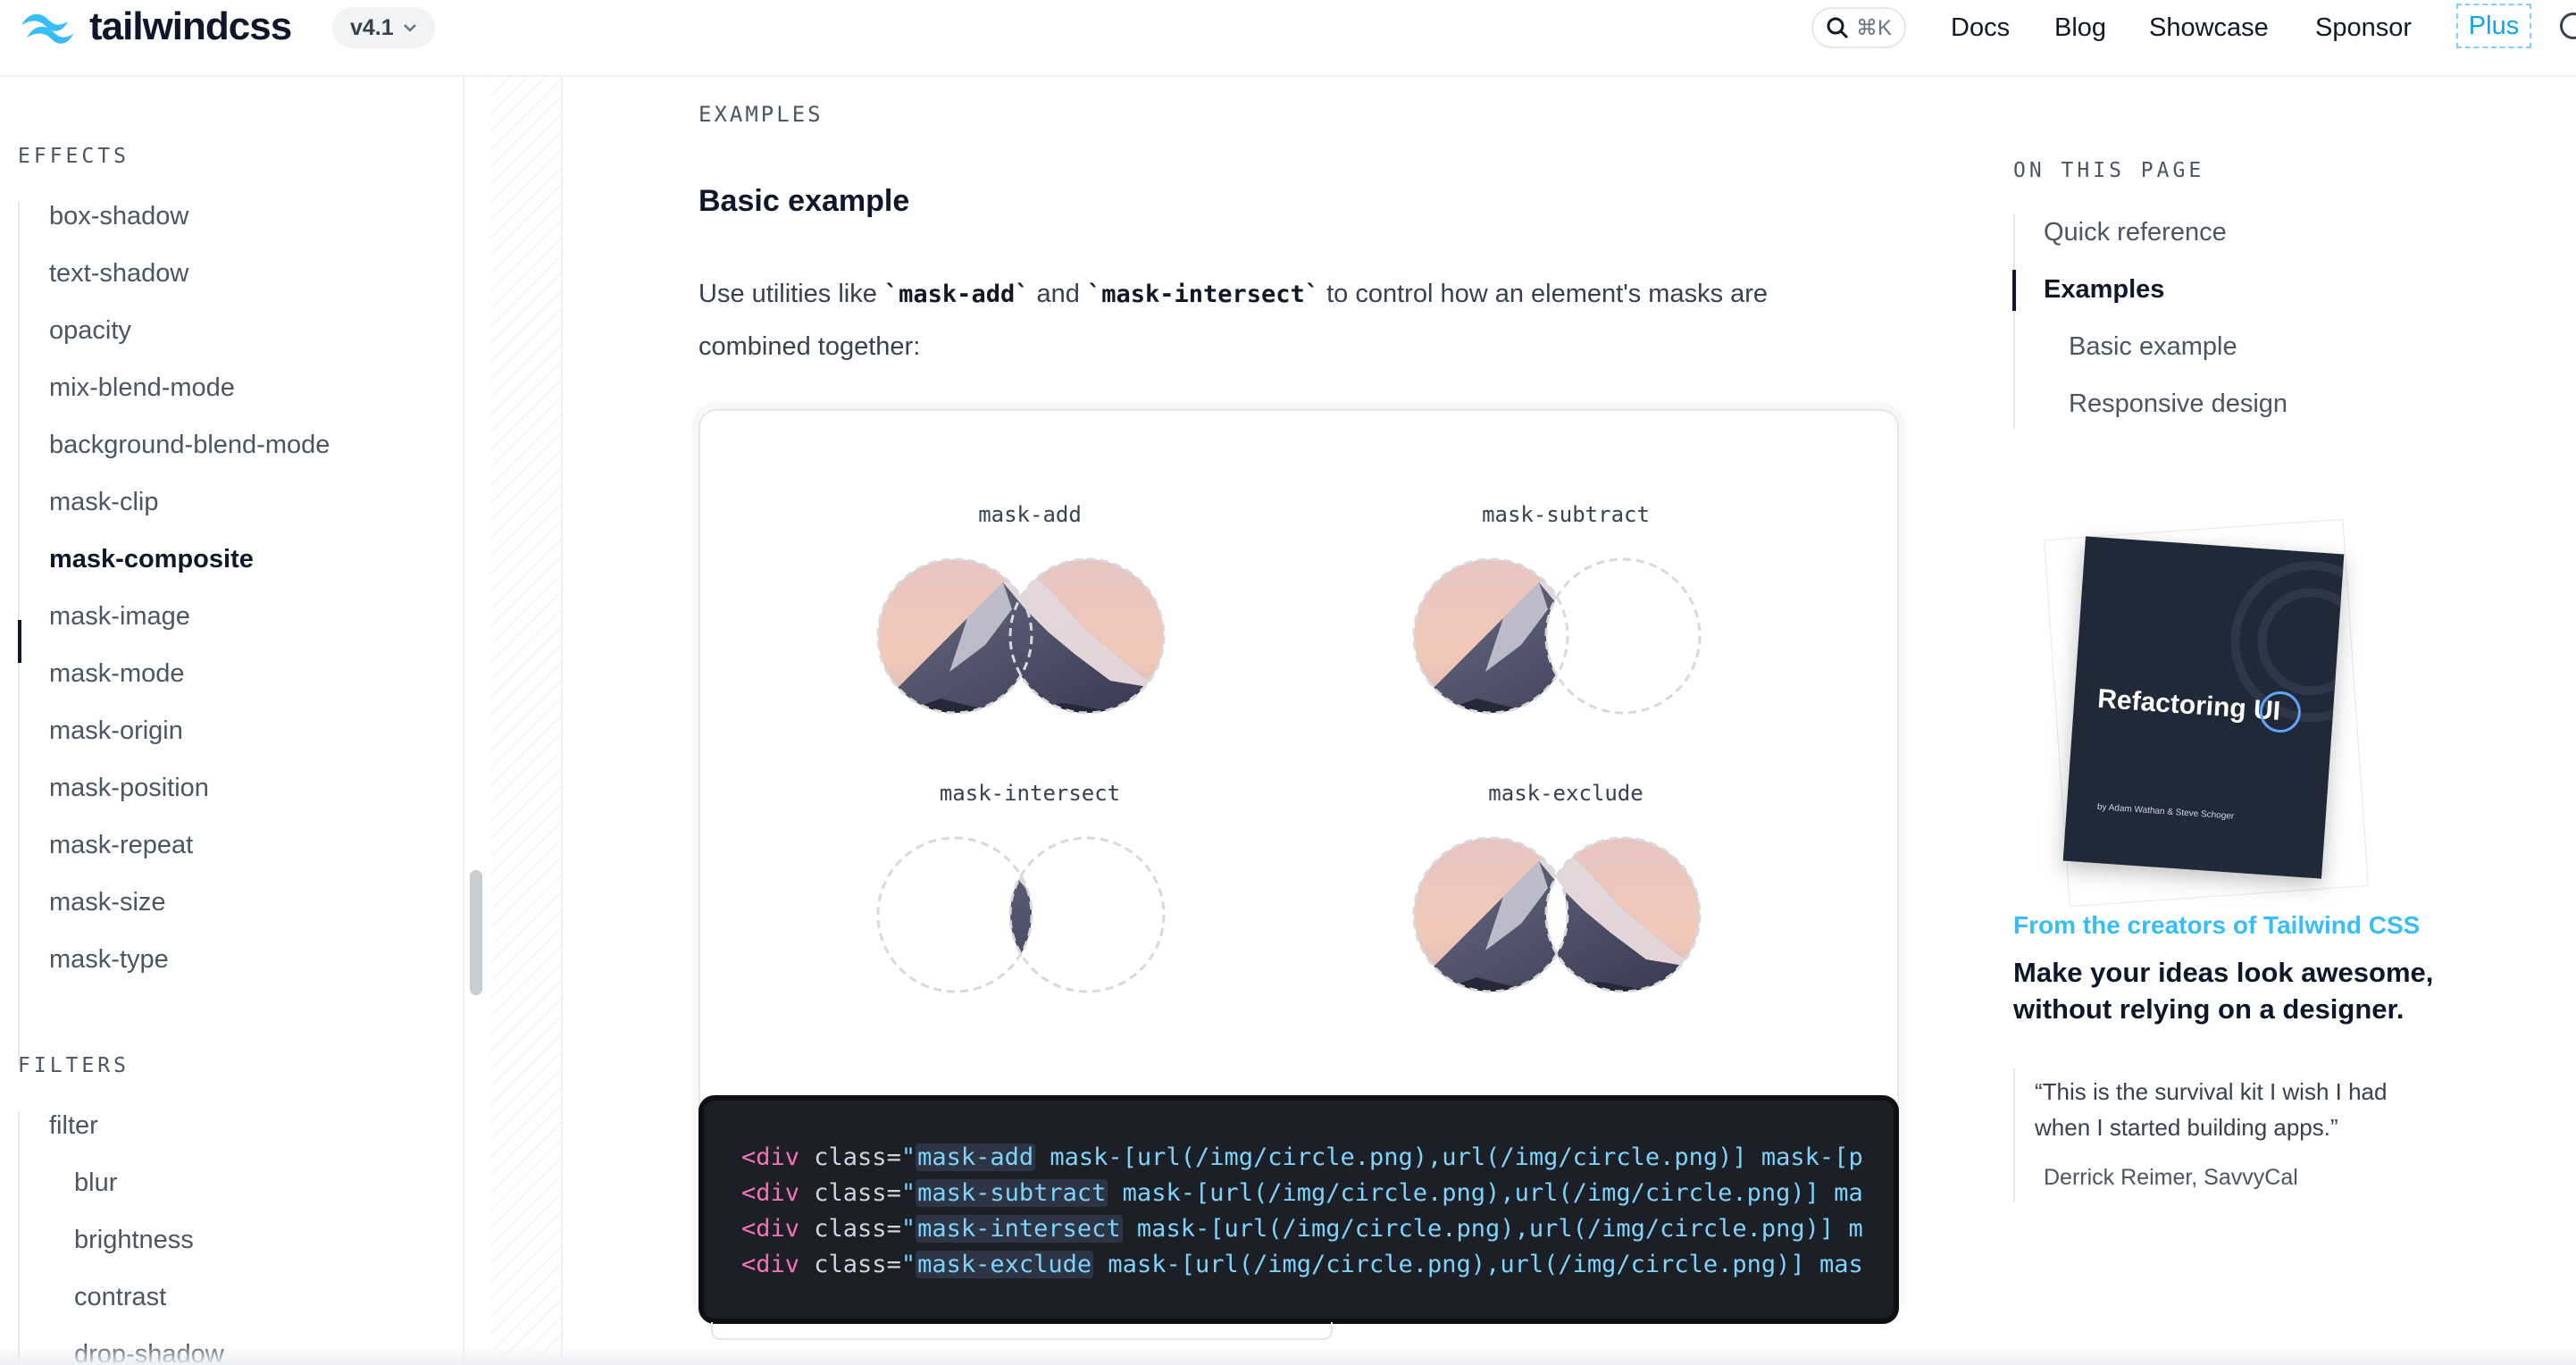 The width and height of the screenshot is (2576, 1365). Describe the element at coordinates (1005, 1264) in the screenshot. I see `code-highlight-class: mask-exclude` at that location.